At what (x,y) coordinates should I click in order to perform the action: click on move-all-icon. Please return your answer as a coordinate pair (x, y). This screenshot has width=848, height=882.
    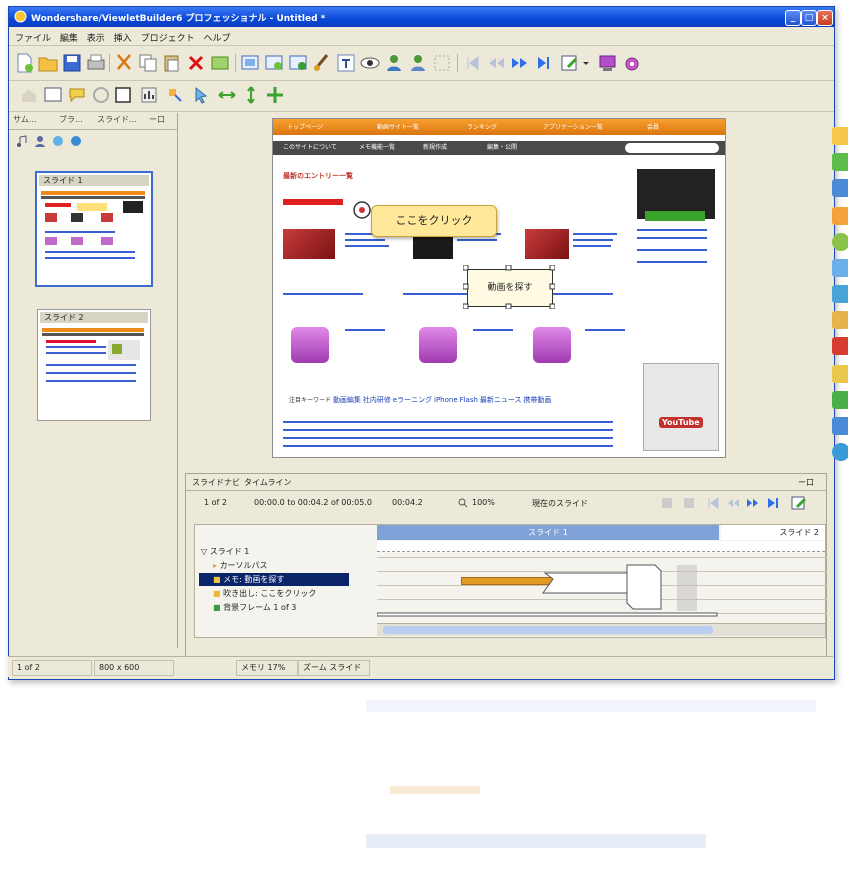
    Looking at the image, I should click on (275, 95).